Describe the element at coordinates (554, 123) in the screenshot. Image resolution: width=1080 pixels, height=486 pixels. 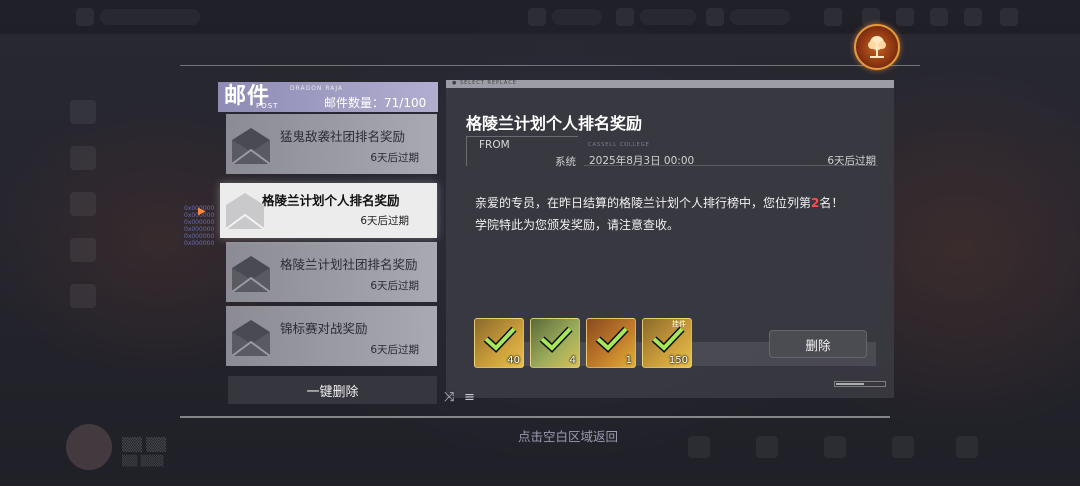
I see `mail-detail-title: 格陵兰计划个人排名奖励` at that location.